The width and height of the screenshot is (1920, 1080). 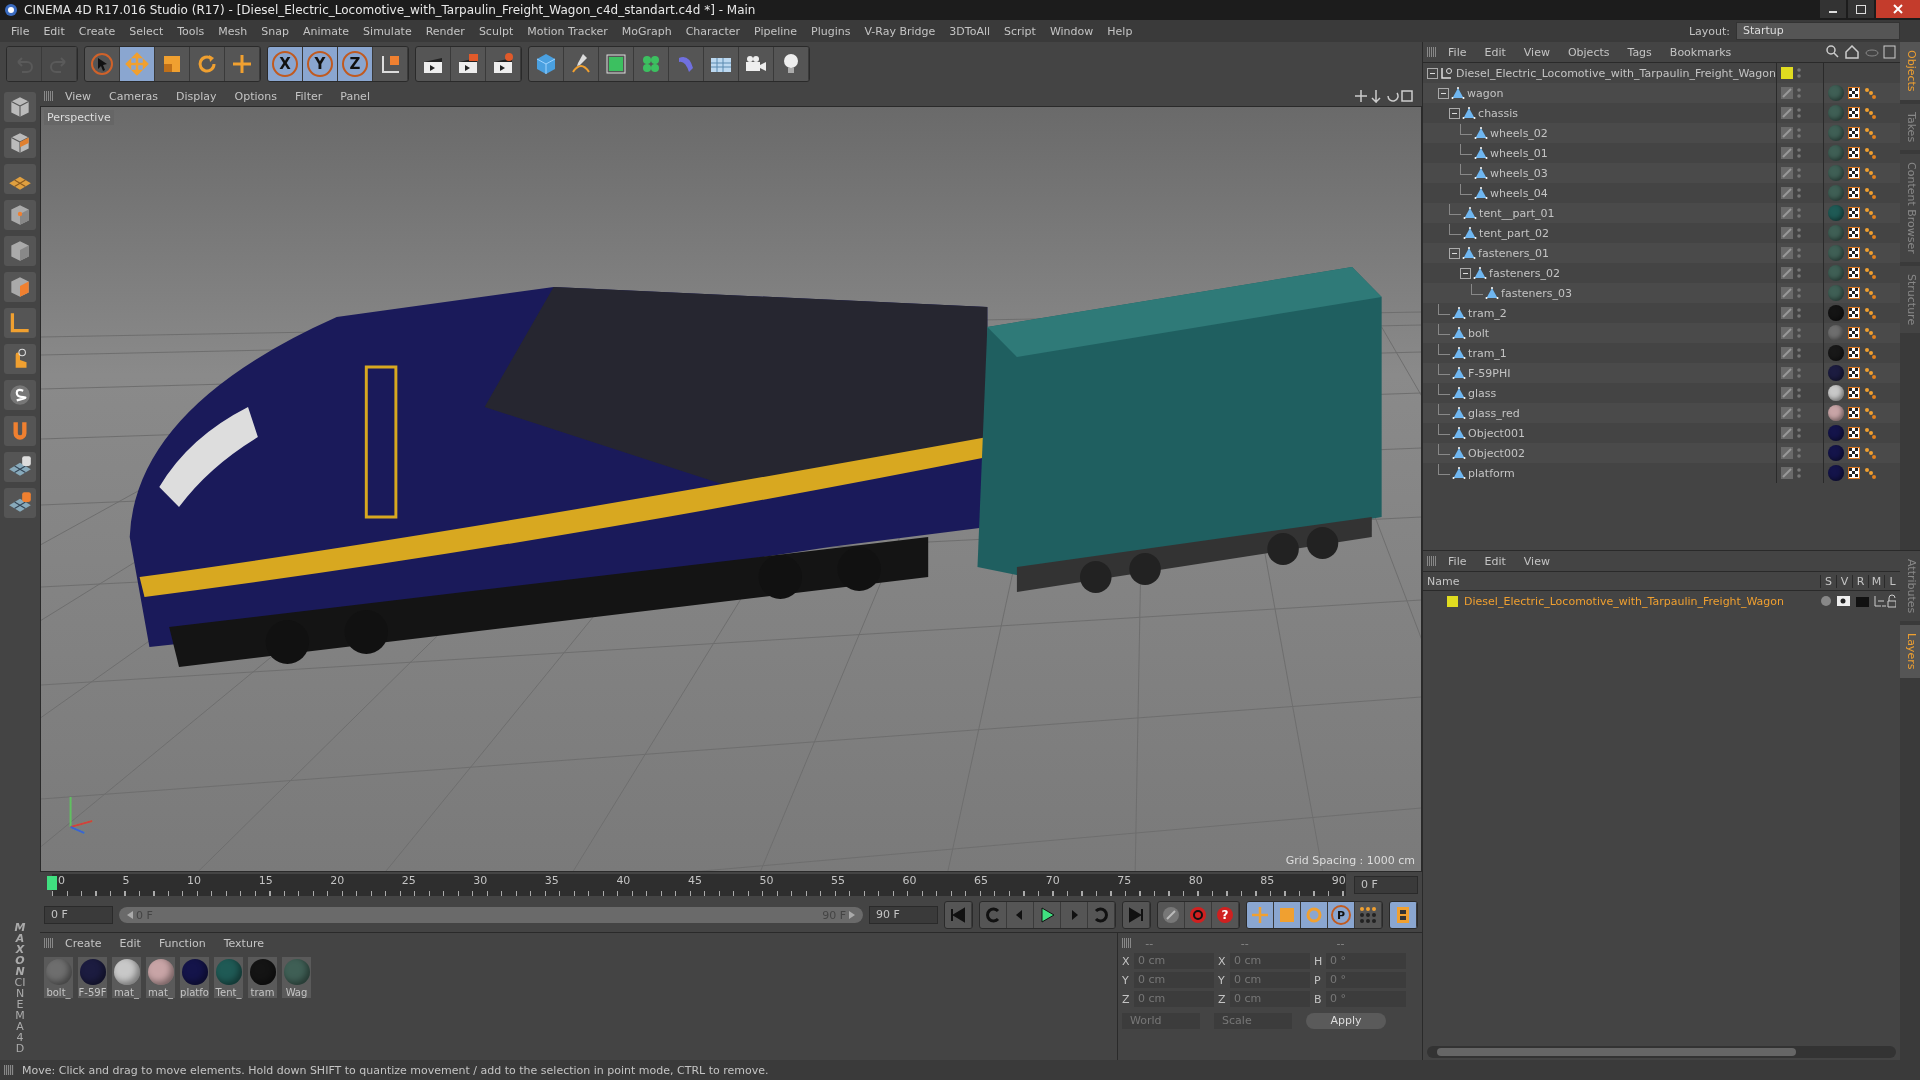 What do you see at coordinates (146, 31) in the screenshot?
I see `menu-item: Select` at bounding box center [146, 31].